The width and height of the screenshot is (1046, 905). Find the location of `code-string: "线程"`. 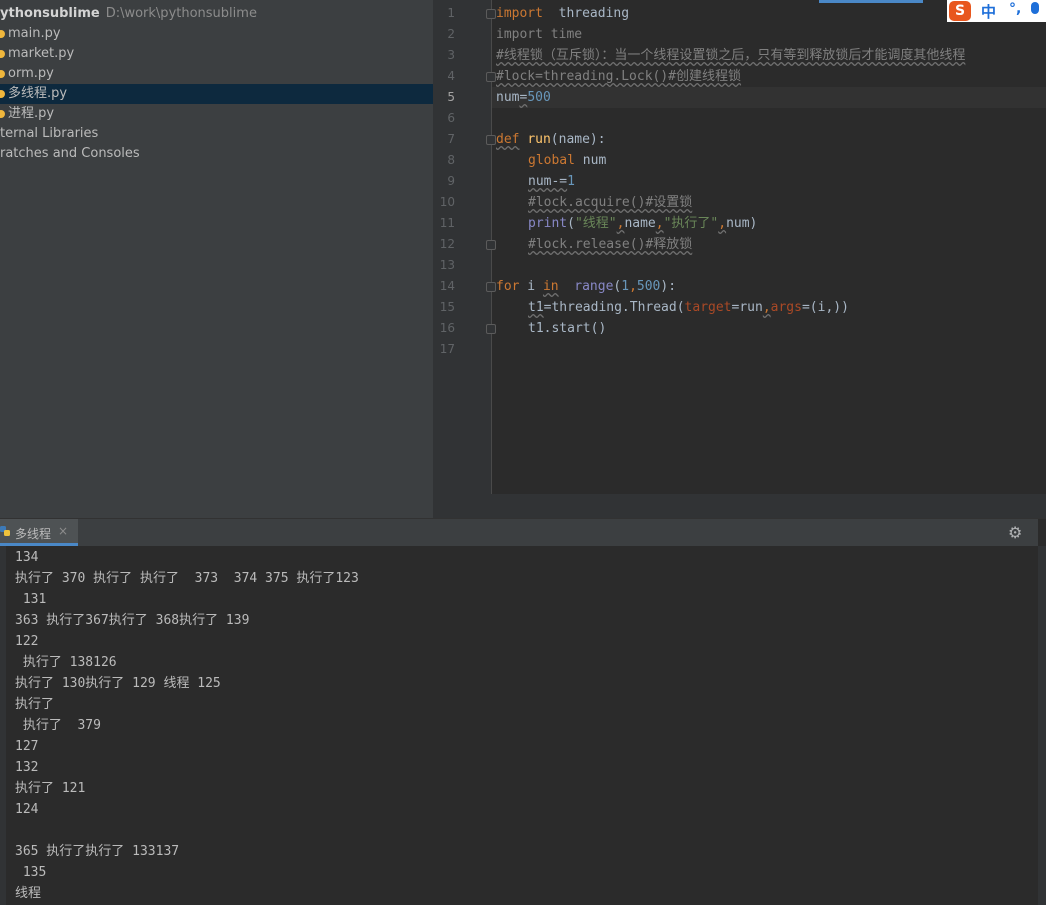

code-string: "线程" is located at coordinates (595, 223).